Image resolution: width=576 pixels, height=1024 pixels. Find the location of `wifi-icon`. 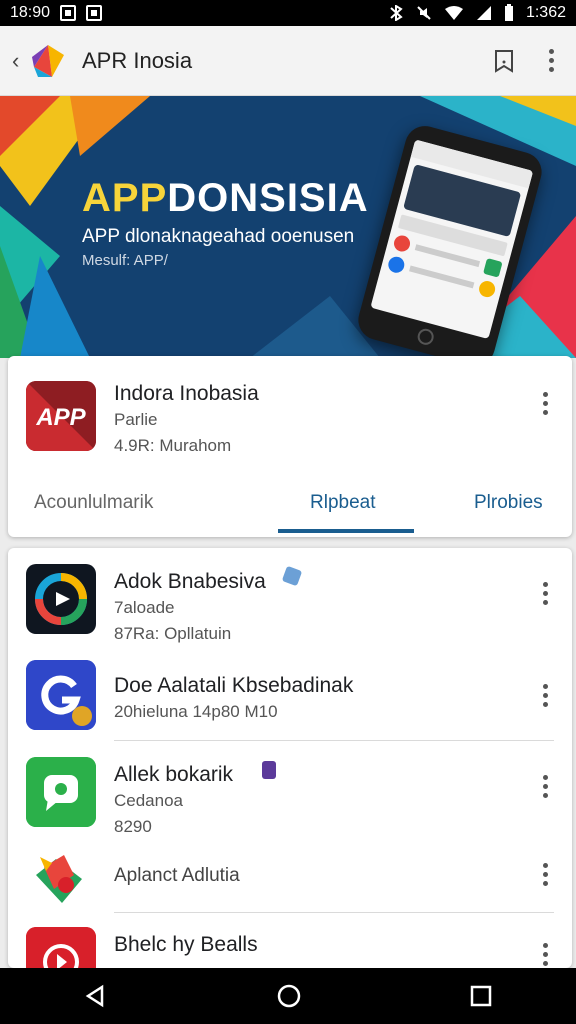

wifi-icon is located at coordinates (453, 13).